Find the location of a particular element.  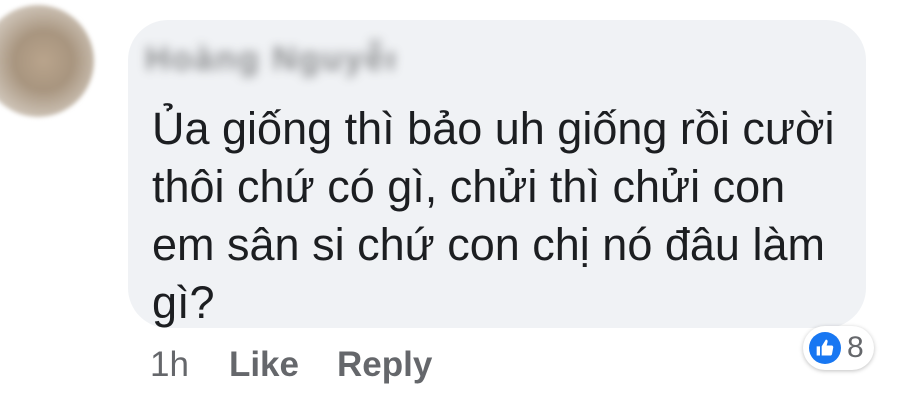

comment-author-name: Hoàng Nguyễn is located at coordinates (270, 61).